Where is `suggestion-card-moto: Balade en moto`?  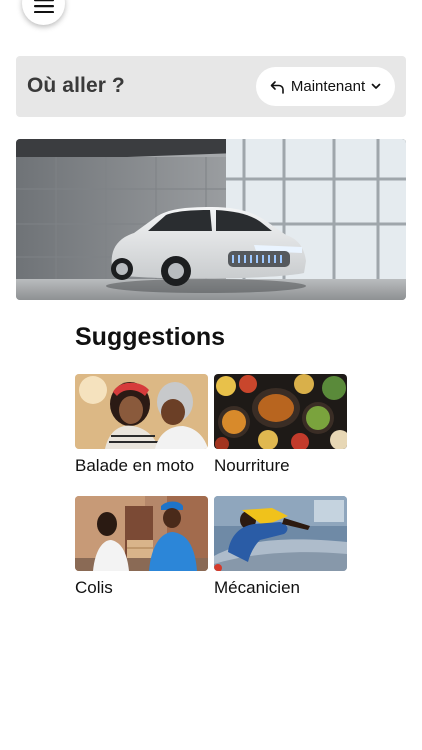 suggestion-card-moto: Balade en moto is located at coordinates (141, 425).